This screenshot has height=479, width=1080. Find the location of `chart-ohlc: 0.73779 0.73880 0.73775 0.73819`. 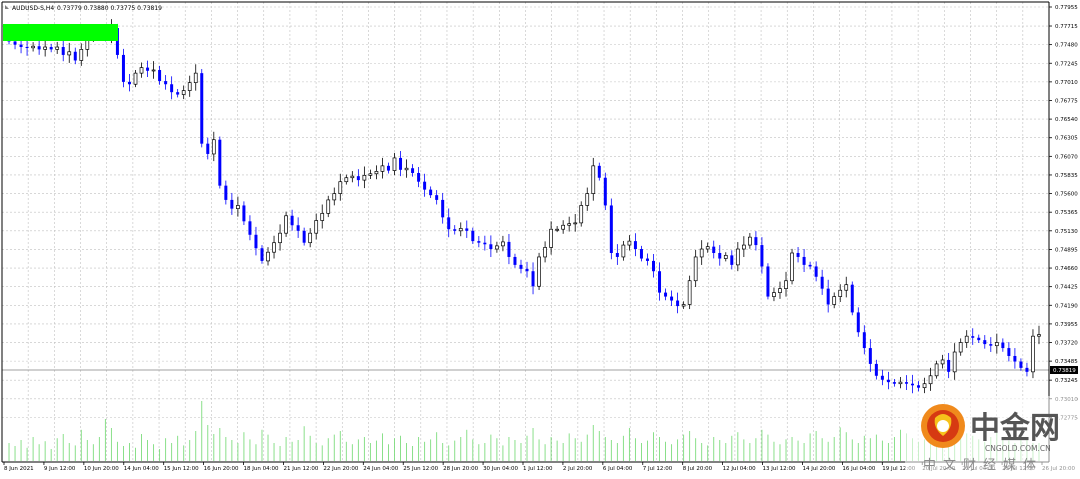

chart-ohlc: 0.73779 0.73880 0.73775 0.73819 is located at coordinates (109, 8).